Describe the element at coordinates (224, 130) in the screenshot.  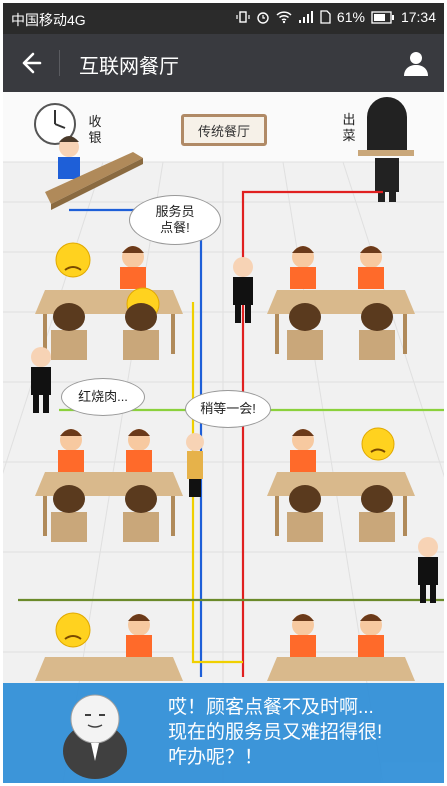
I see `traditional-restaurant-sign: 传统餐厅` at that location.